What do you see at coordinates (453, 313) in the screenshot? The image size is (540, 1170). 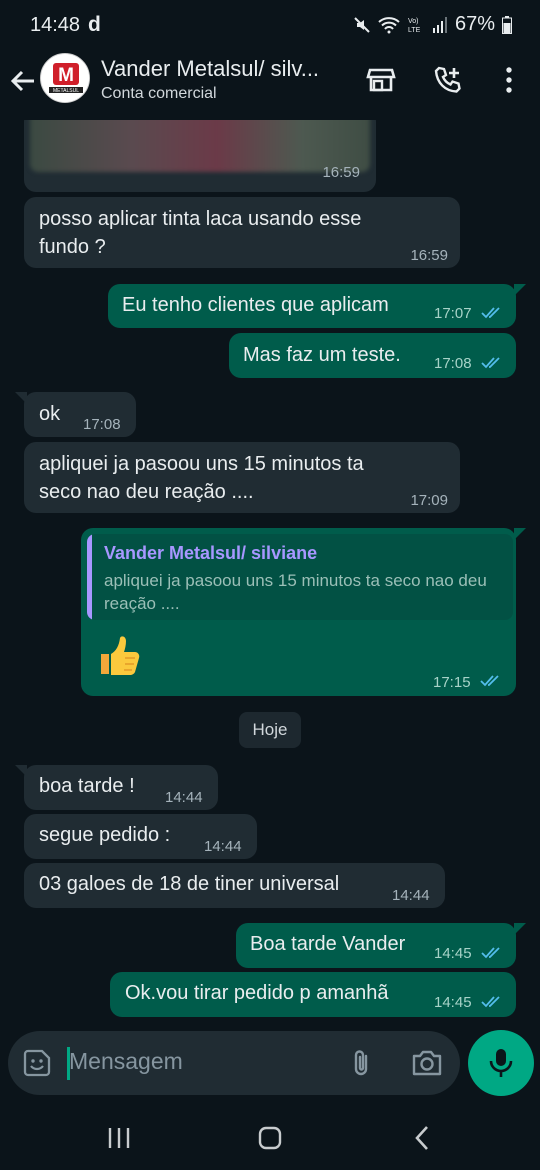 I see `message-time: 17:07` at bounding box center [453, 313].